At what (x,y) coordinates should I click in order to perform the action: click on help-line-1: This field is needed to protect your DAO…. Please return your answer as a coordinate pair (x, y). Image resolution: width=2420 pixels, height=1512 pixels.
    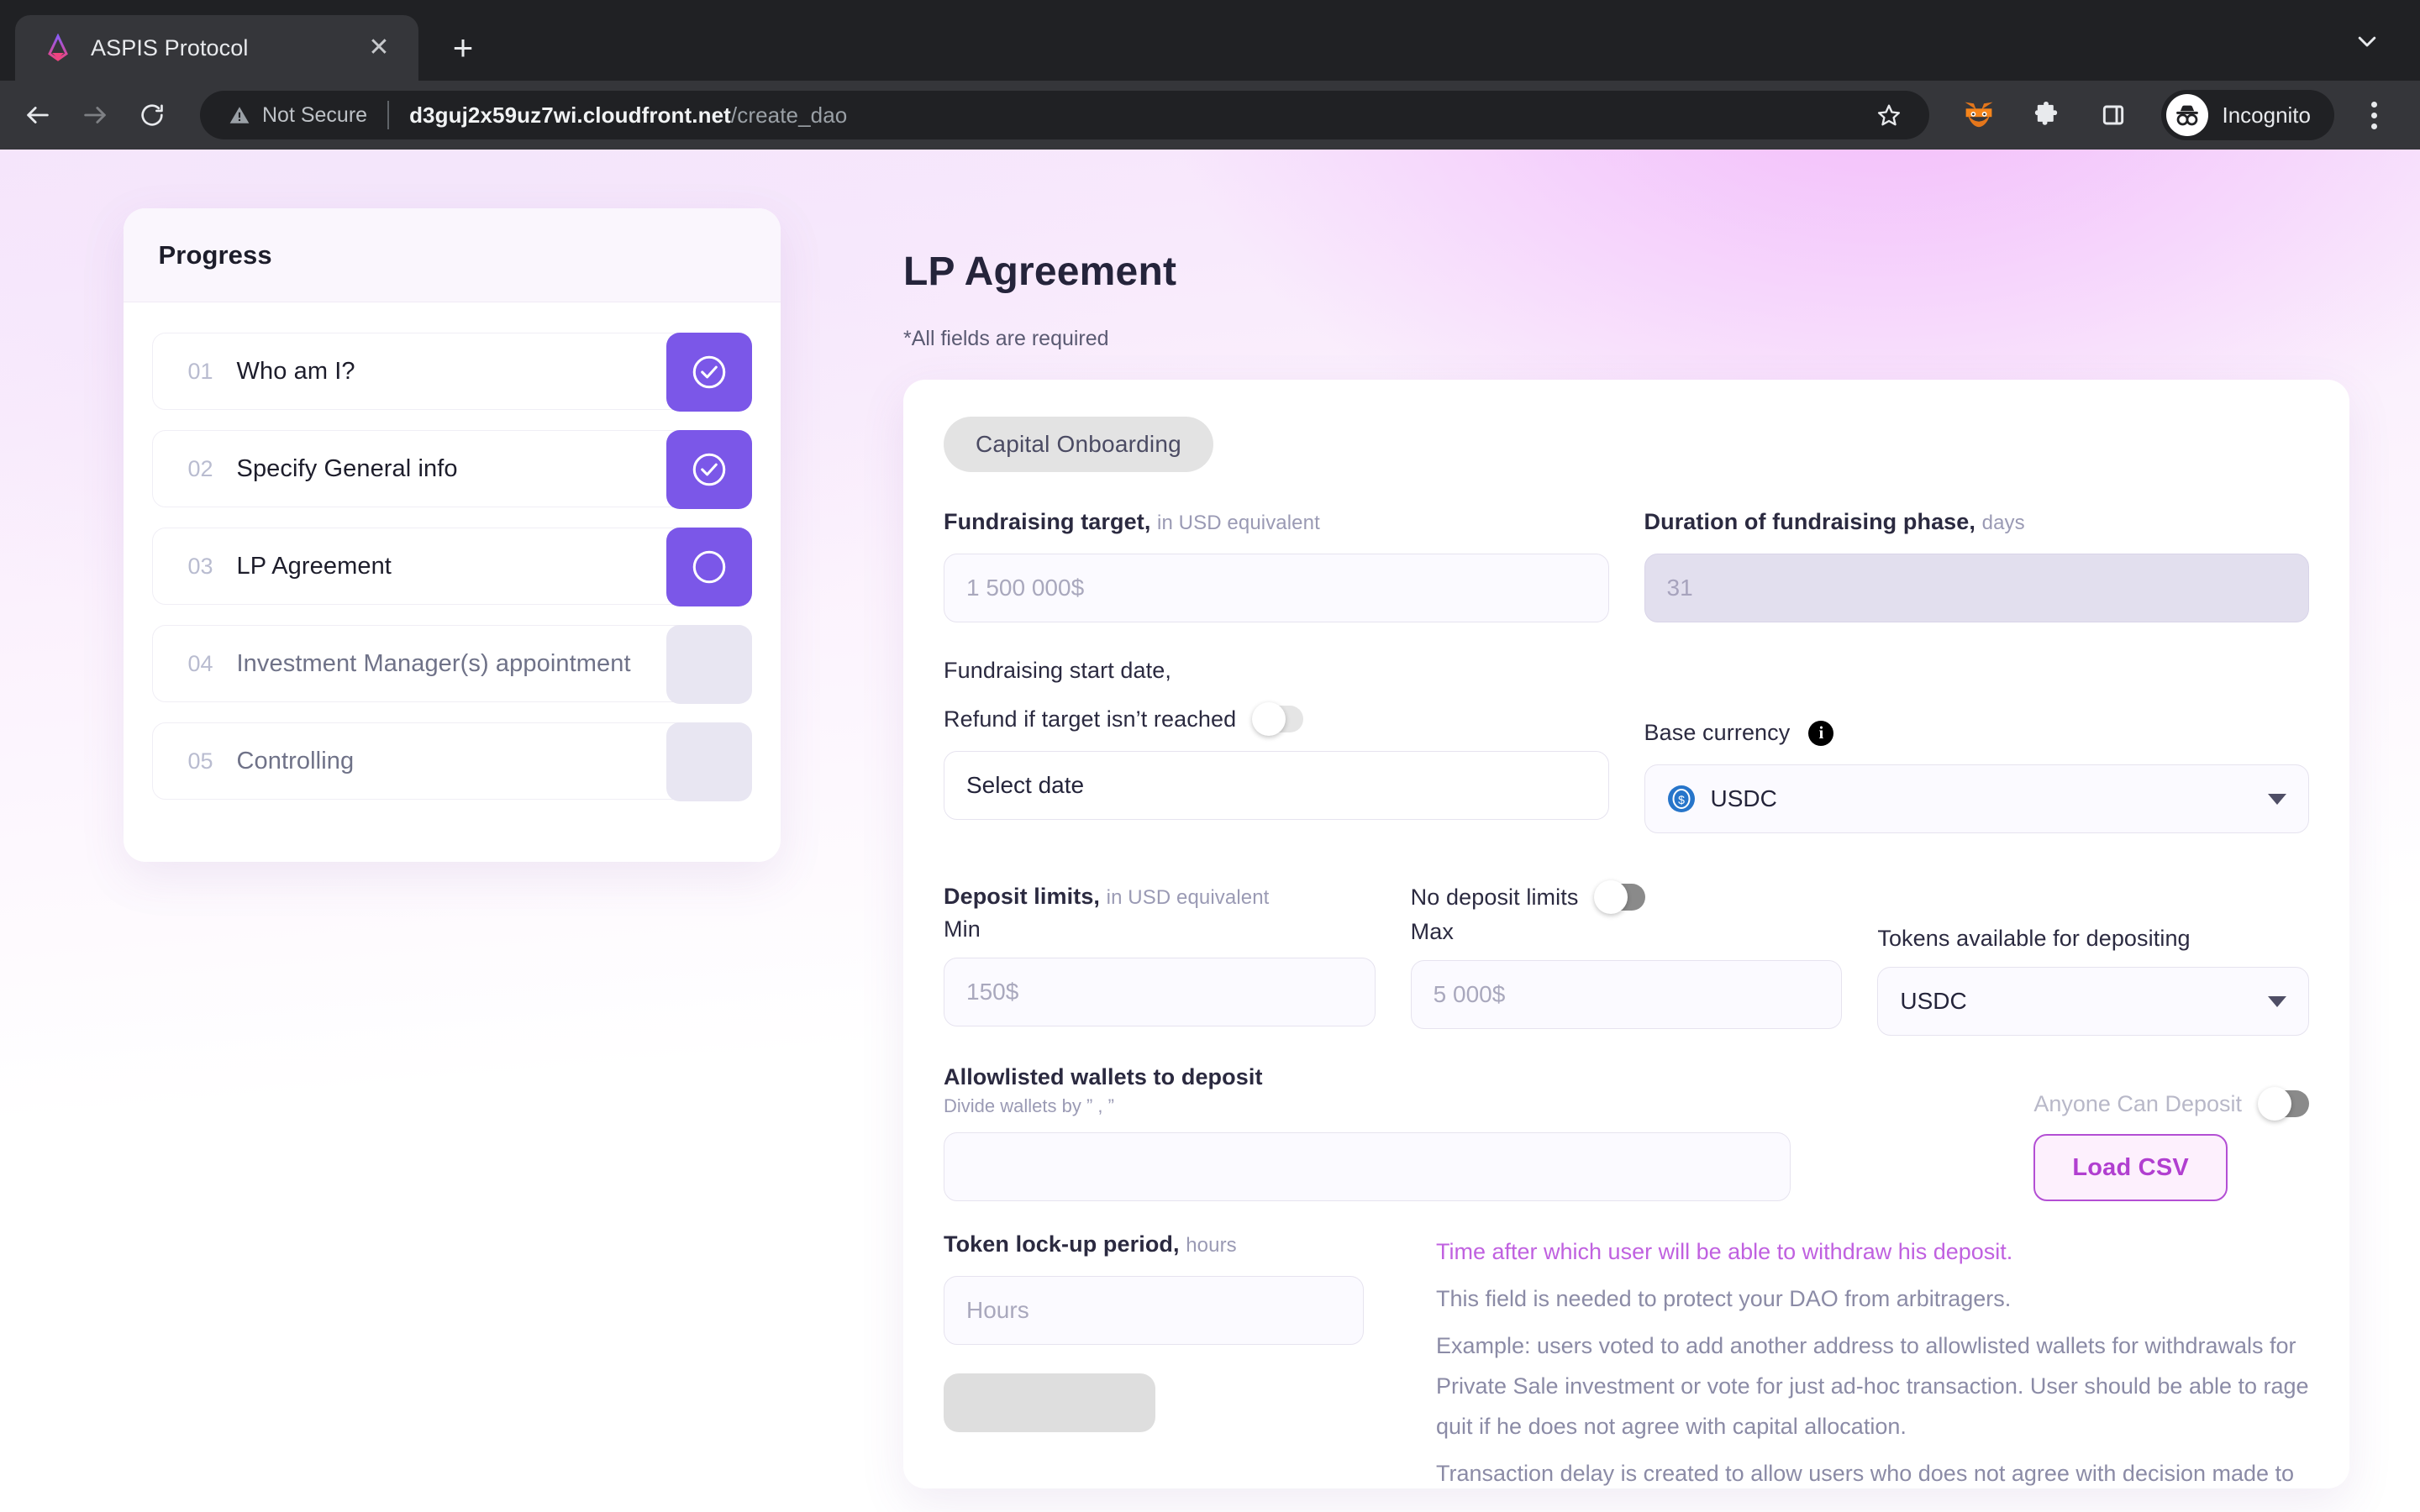
    Looking at the image, I should click on (1724, 1299).